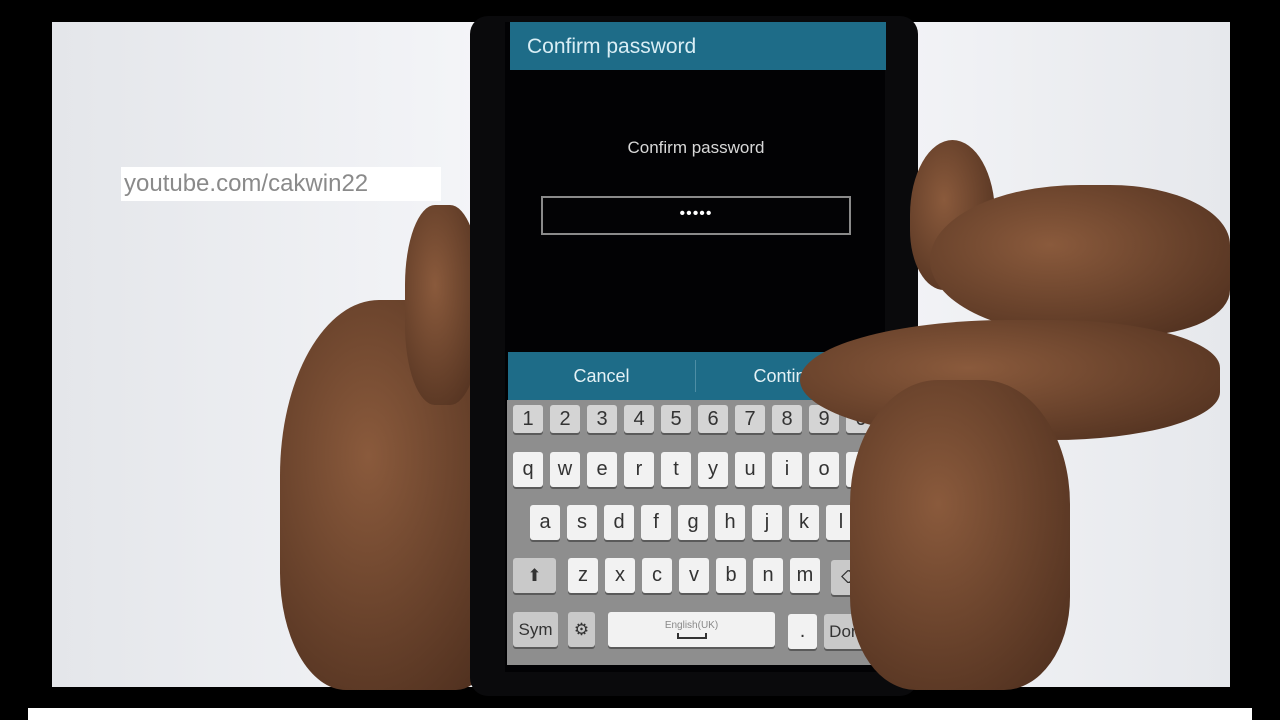  Describe the element at coordinates (693, 522) in the screenshot. I see `key-g: g` at that location.